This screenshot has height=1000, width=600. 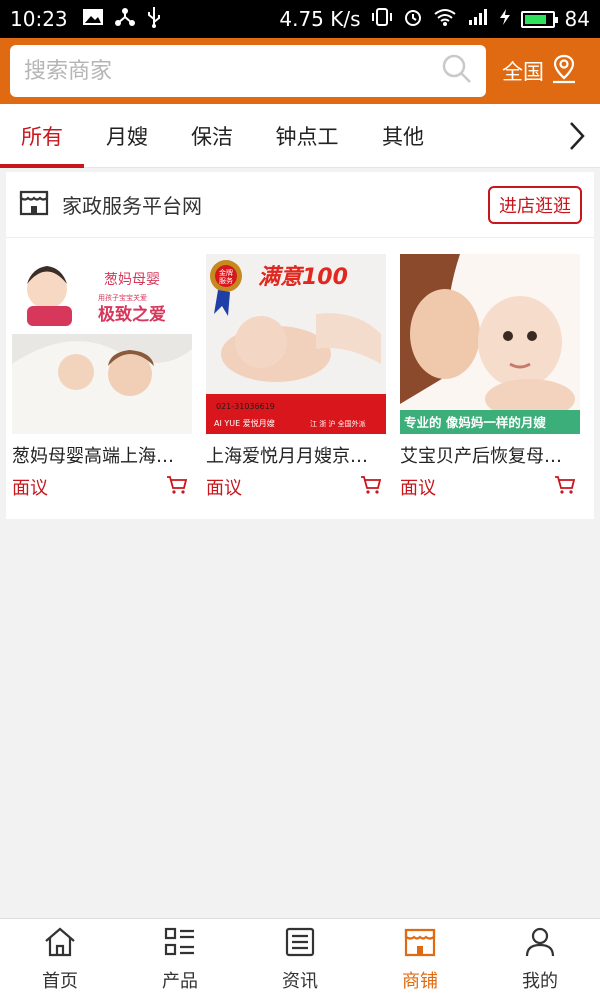 I want to click on status-time: 10:23, so click(x=39, y=19).